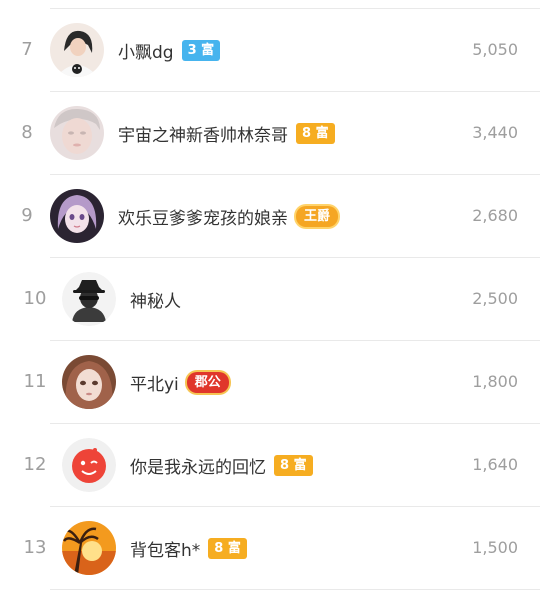  Describe the element at coordinates (146, 50) in the screenshot. I see `user-name: 小飘dg` at that location.